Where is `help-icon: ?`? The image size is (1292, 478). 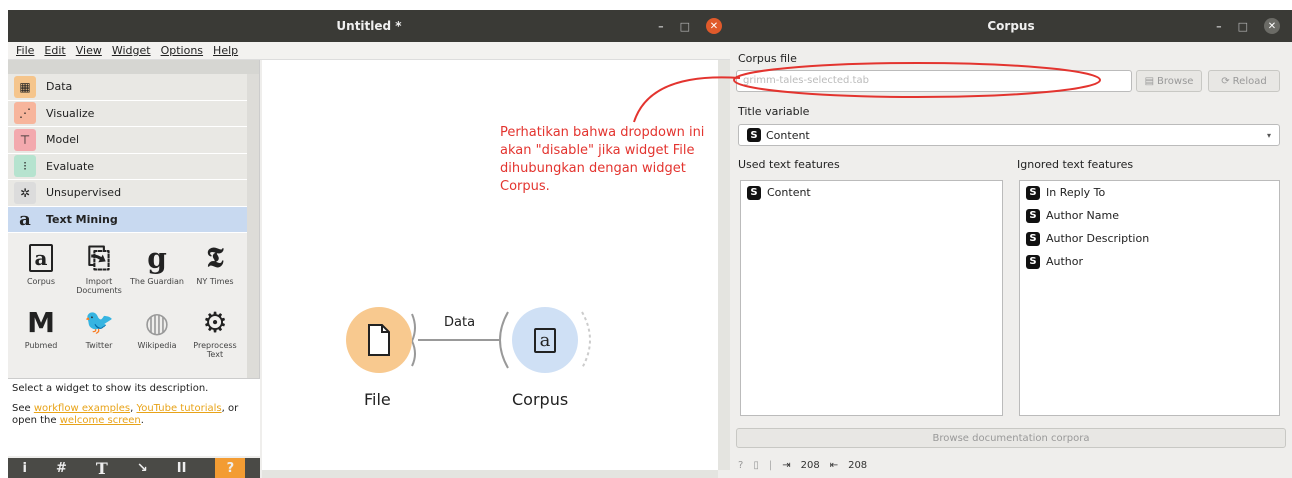 help-icon: ? is located at coordinates (740, 465).